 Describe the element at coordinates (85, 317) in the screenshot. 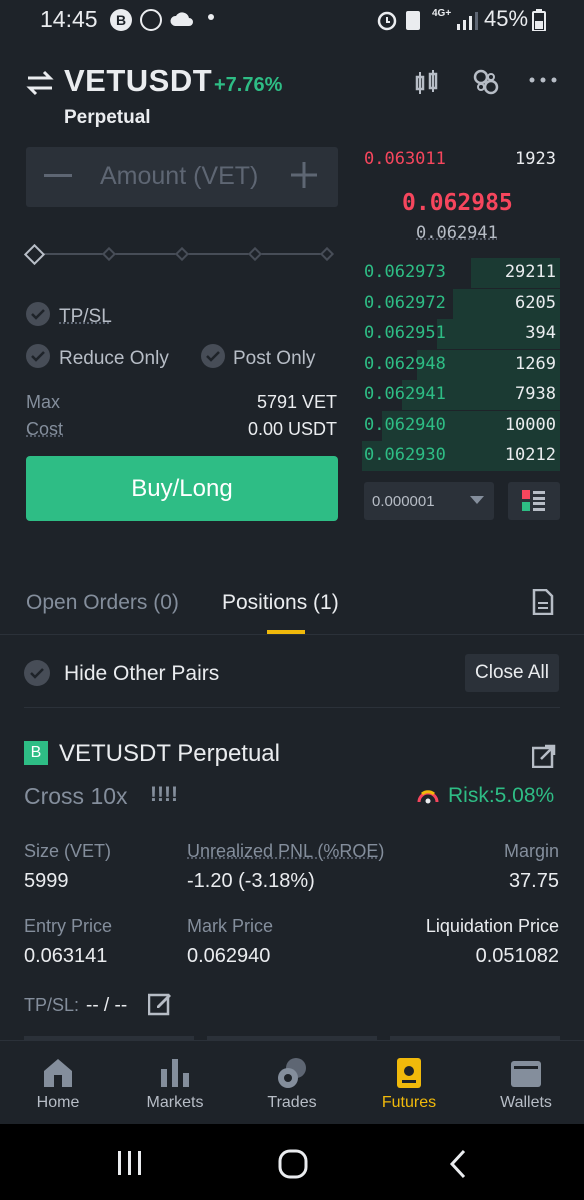

I see `tpsl-label: TP/SL` at that location.